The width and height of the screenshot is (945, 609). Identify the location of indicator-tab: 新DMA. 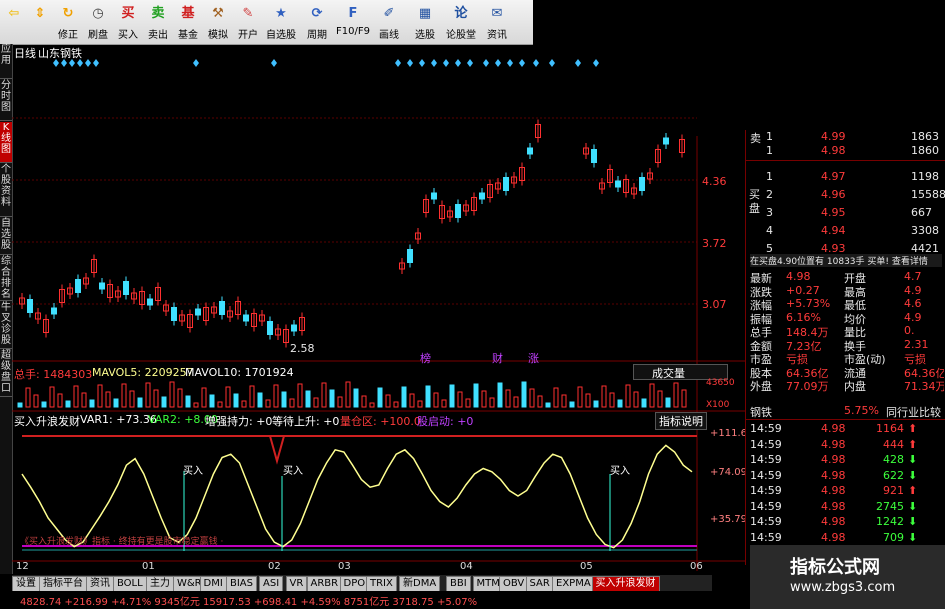
(420, 584).